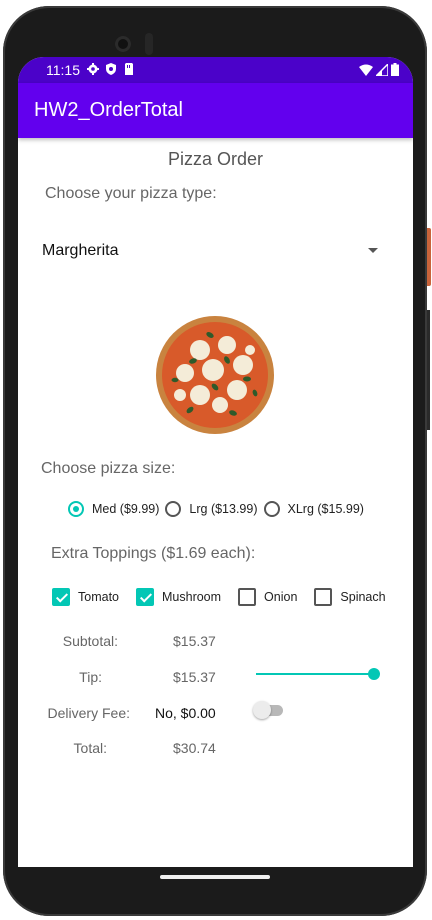  What do you see at coordinates (215, 375) in the screenshot?
I see `pizza-image` at bounding box center [215, 375].